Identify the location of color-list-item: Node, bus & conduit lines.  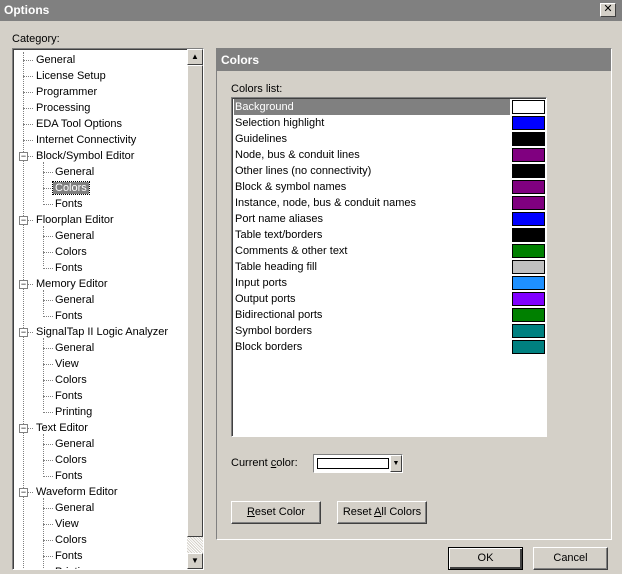
(390, 155).